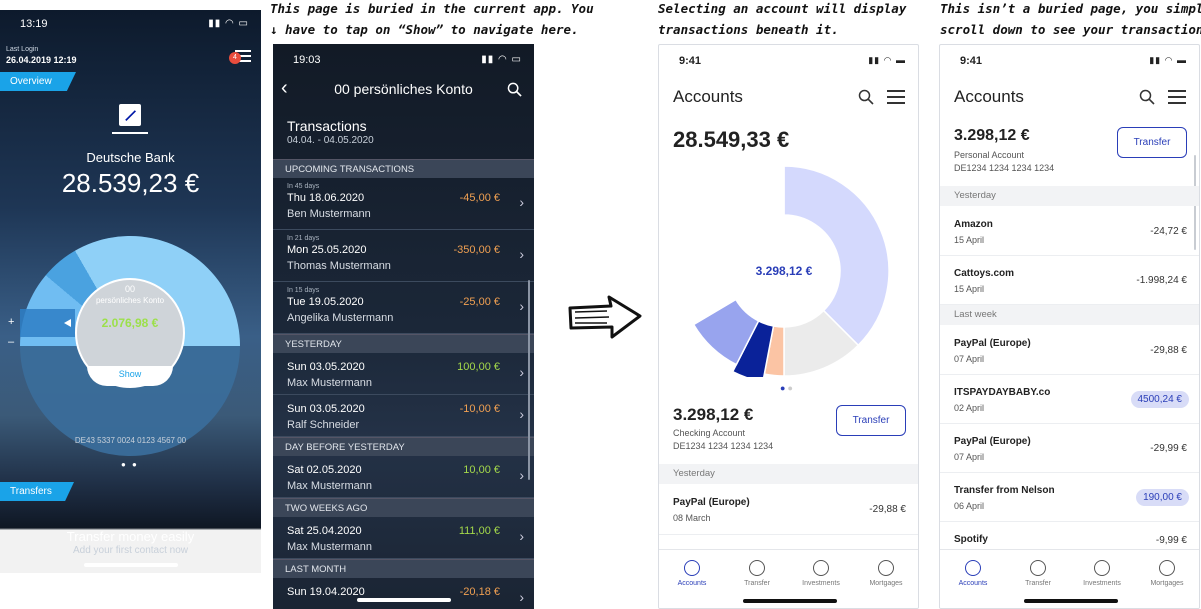 This screenshot has height=609, width=1201. What do you see at coordinates (886, 568) in the screenshot?
I see `mortgages-icon` at bounding box center [886, 568].